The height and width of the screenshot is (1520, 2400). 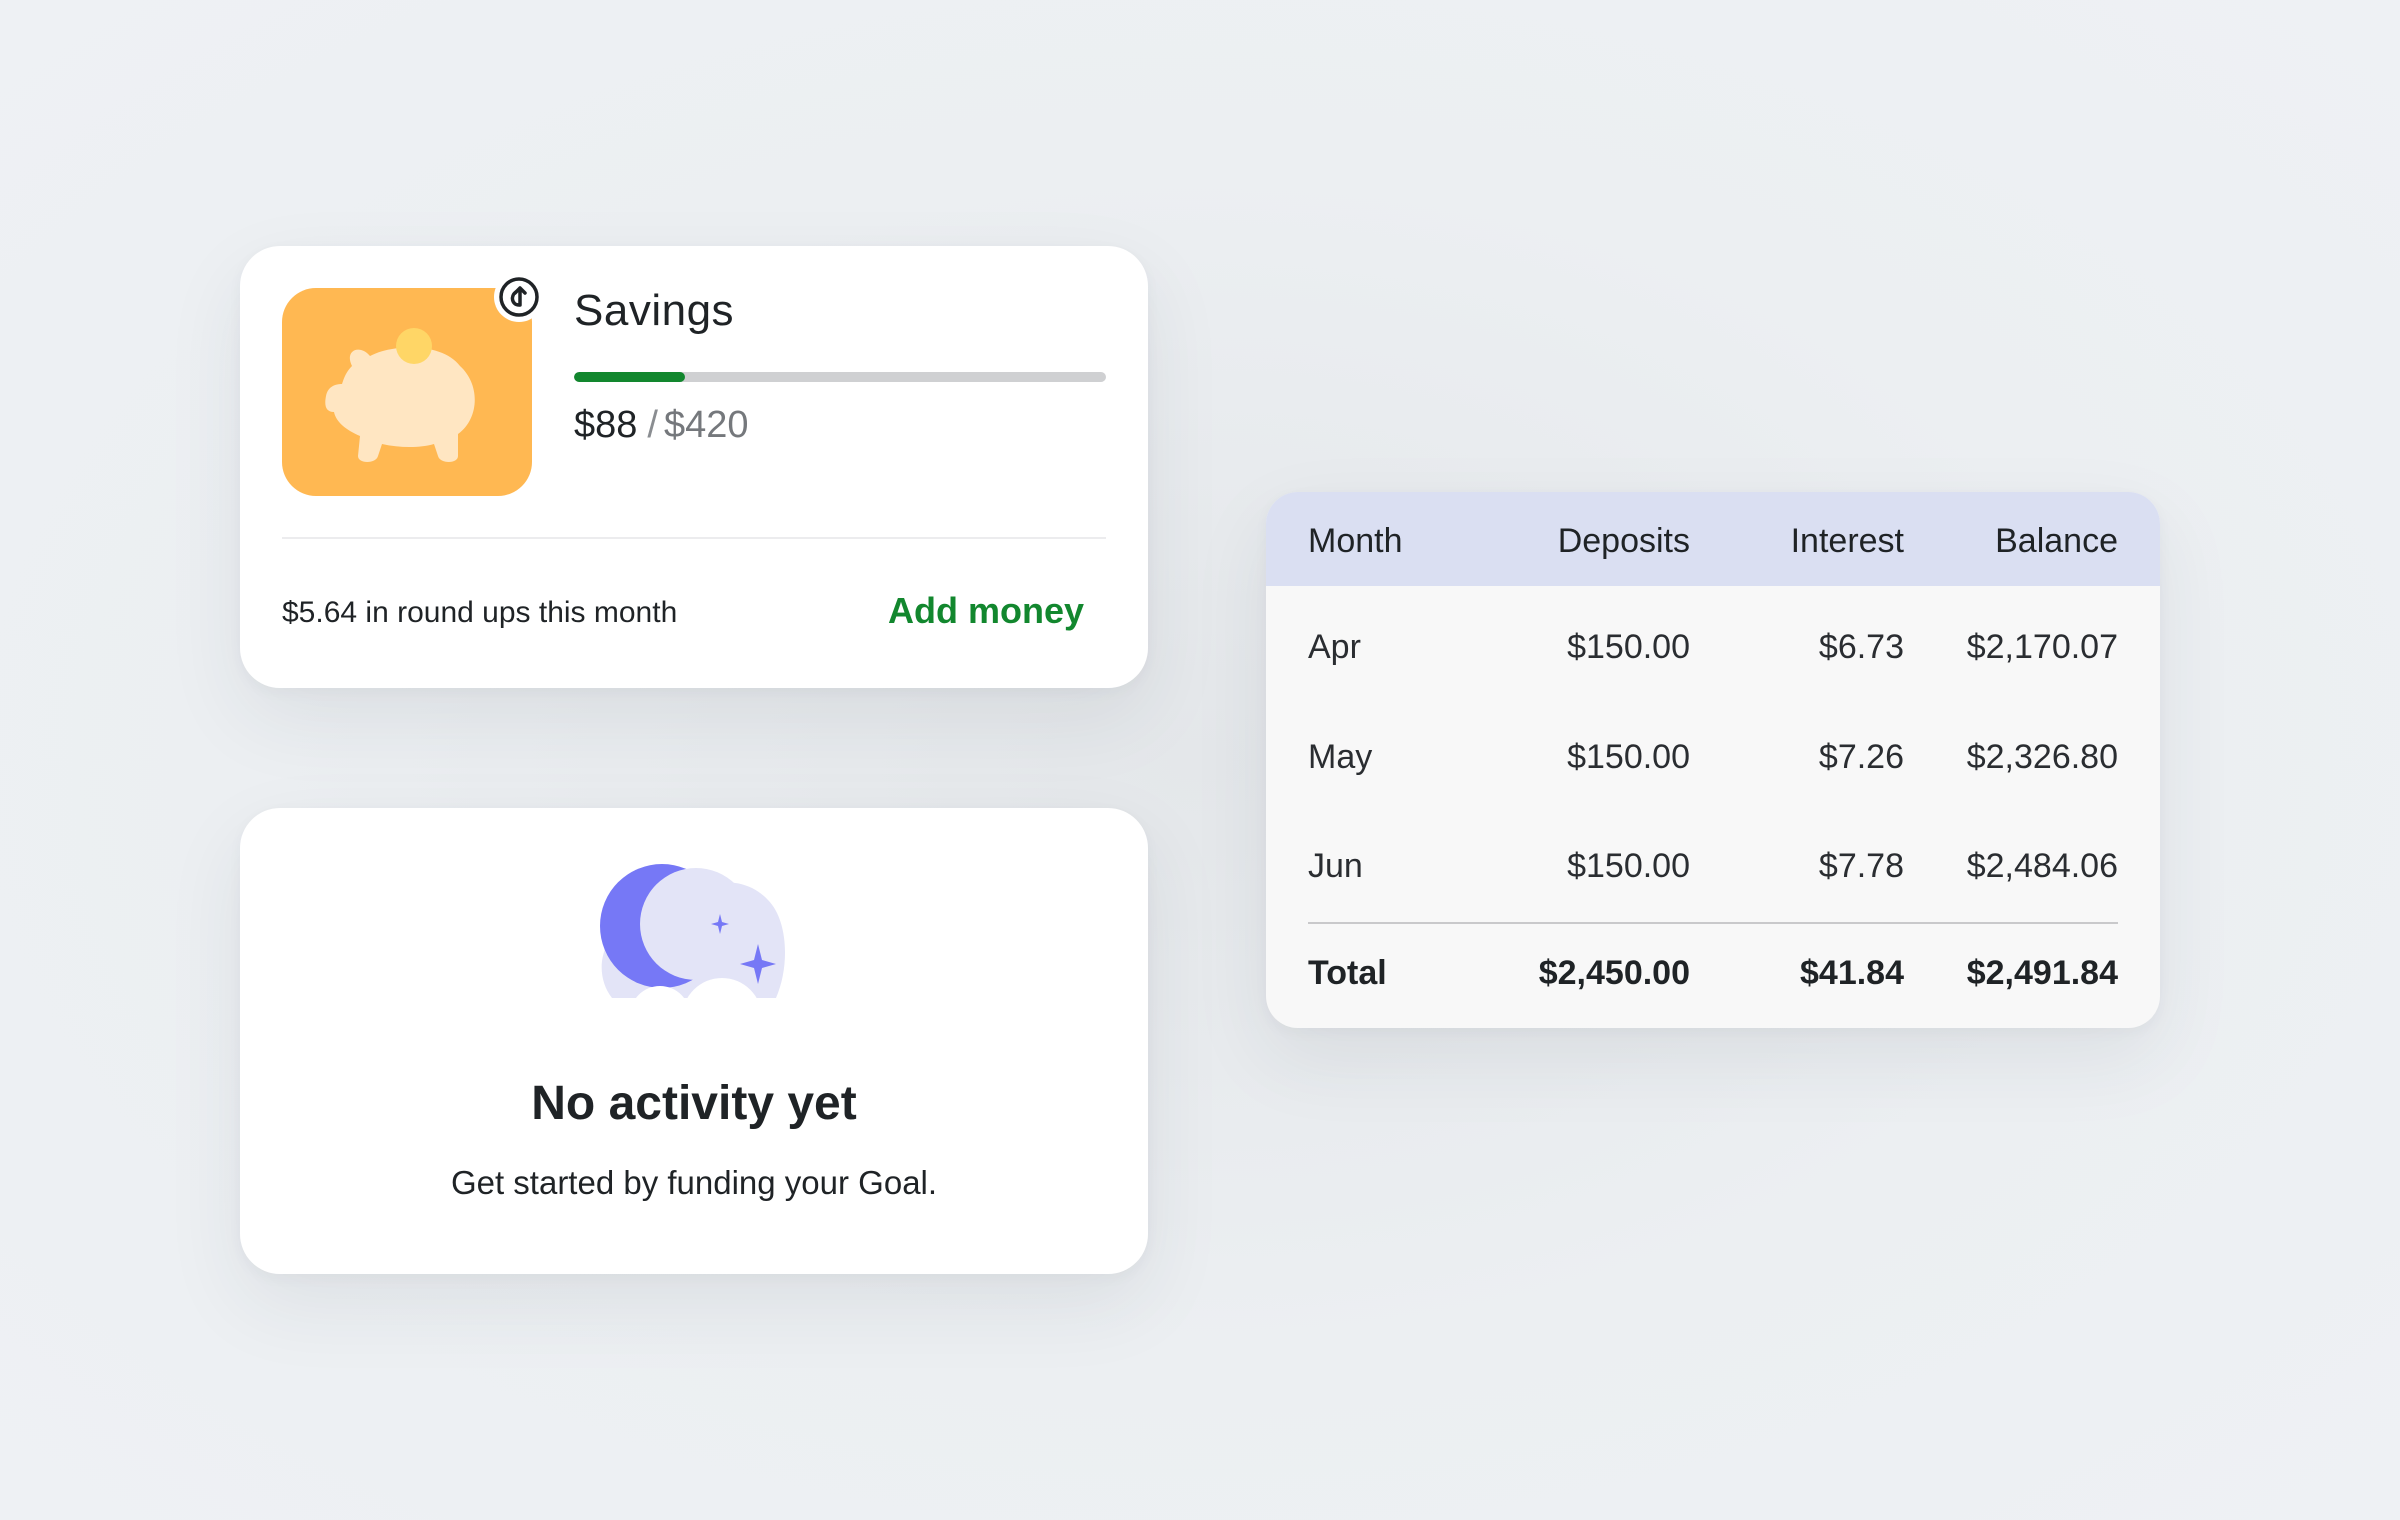 I want to click on table-total-row: Total $2,450.00 $41.84 $2,491.84, so click(x=1713, y=984).